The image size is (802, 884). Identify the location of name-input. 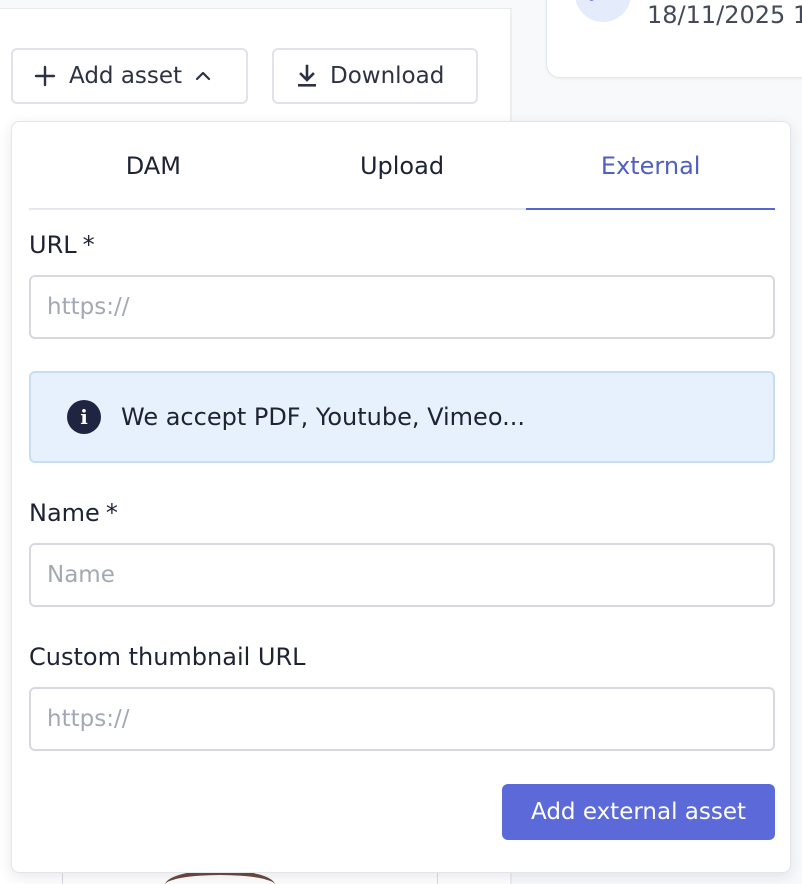
(402, 575).